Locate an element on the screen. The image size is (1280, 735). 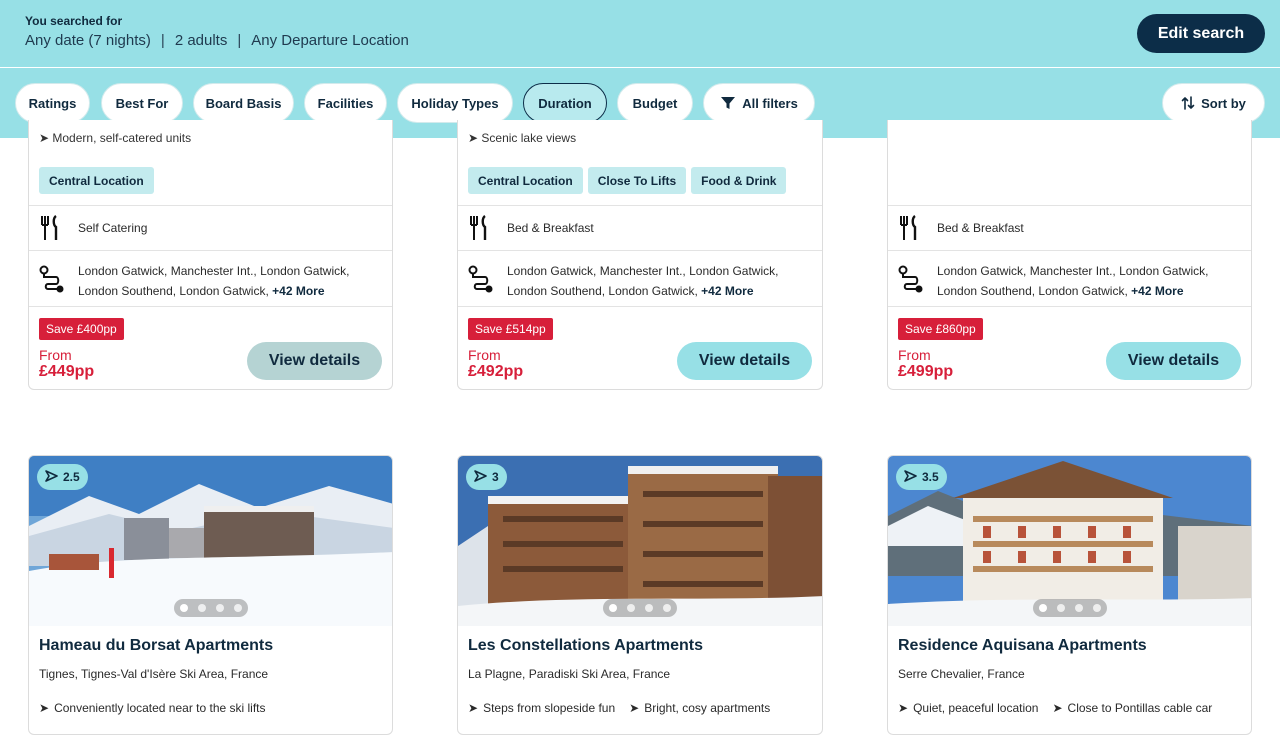
sort-by-button: Sort by is located at coordinates (1213, 103).